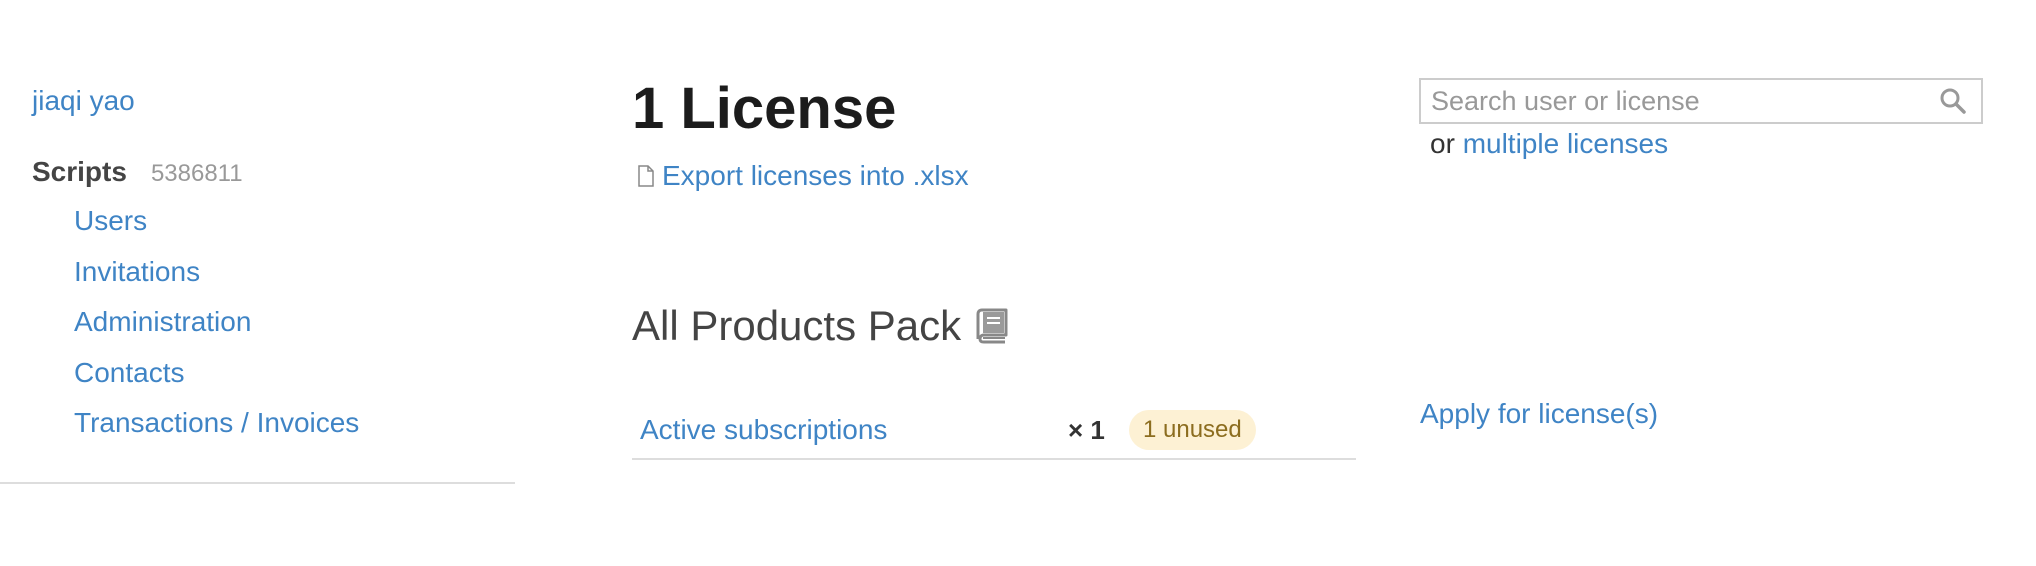 This screenshot has height=566, width=2036. What do you see at coordinates (216, 381) in the screenshot?
I see `sidebar-item-contacts: Contacts` at bounding box center [216, 381].